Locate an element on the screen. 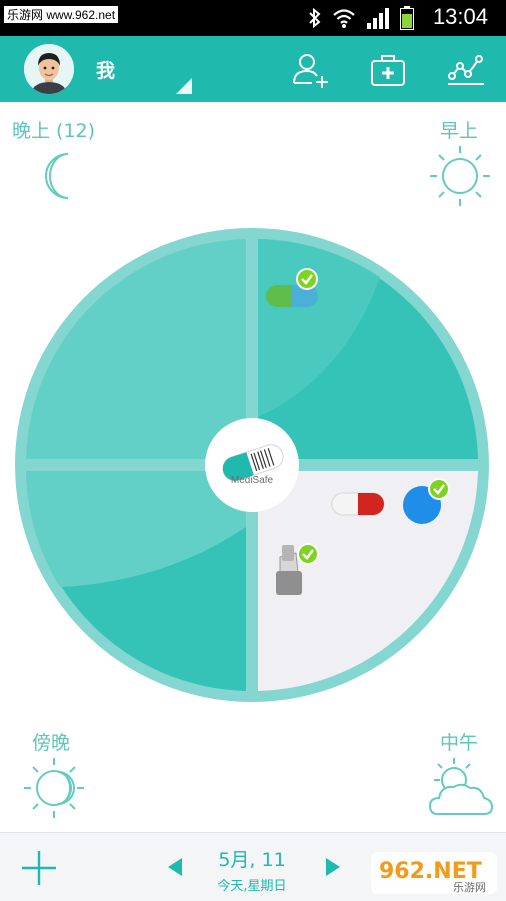 The height and width of the screenshot is (901, 506). reports-button is located at coordinates (466, 70).